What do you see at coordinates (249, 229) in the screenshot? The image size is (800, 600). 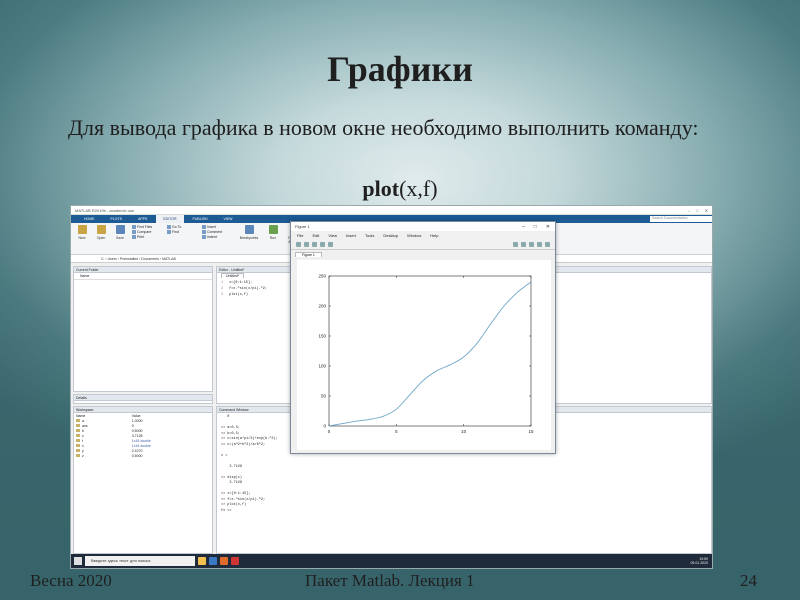 I see `breakpoint-icon` at bounding box center [249, 229].